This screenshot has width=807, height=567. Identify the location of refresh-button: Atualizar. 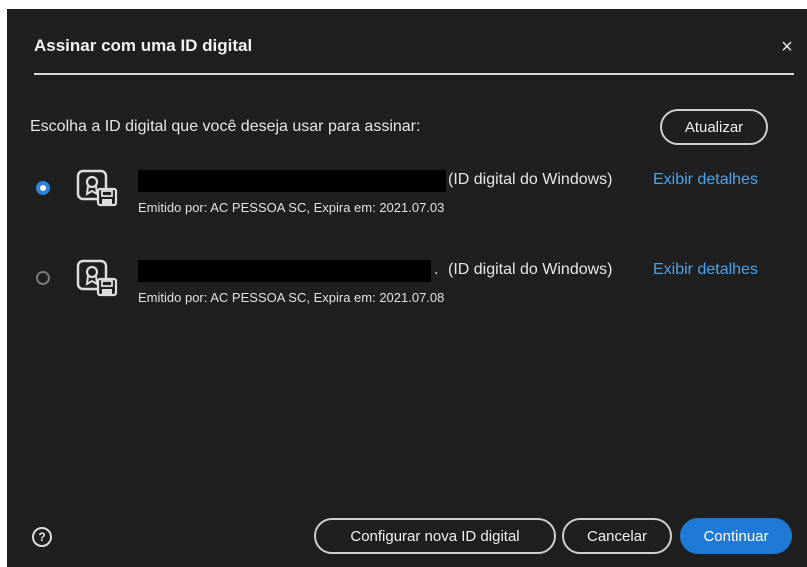
(714, 127).